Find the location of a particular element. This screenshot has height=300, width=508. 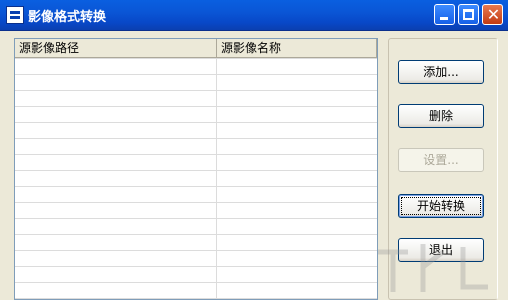

maximize-button is located at coordinates (468, 14).